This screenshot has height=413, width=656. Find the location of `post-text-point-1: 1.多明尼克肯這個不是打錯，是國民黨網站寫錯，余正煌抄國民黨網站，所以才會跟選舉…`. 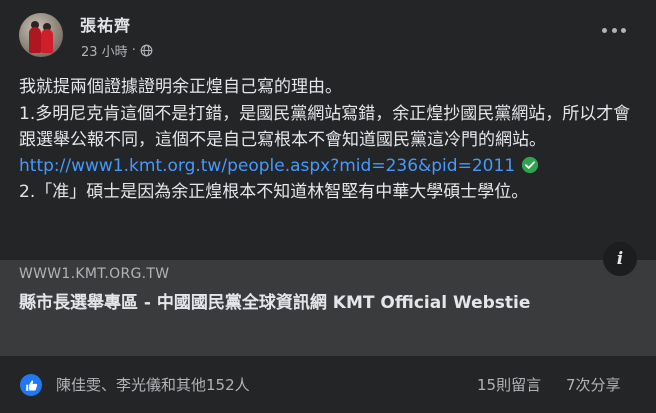

post-text-point-1: 1.多明尼克肯這個不是打錯，是國民黨網站寫錯，余正煌抄國民黨網站，所以才會跟選舉… is located at coordinates (325, 127).